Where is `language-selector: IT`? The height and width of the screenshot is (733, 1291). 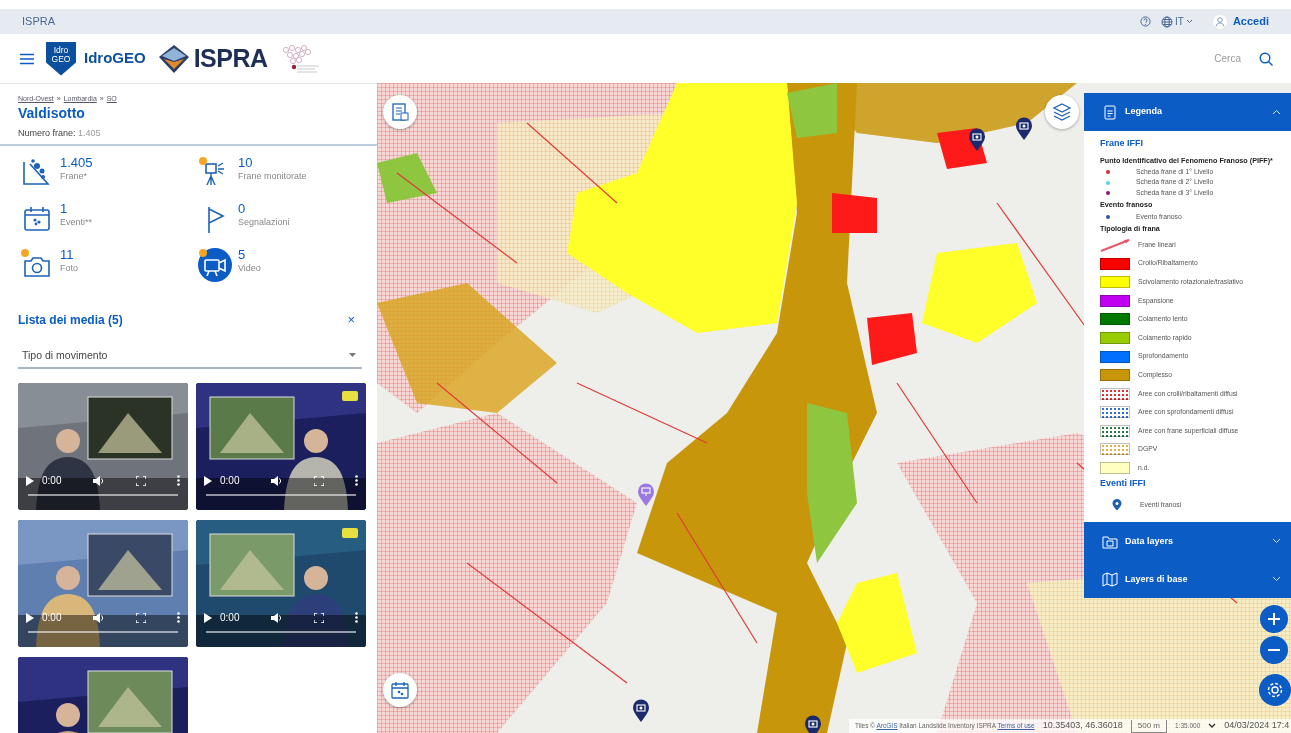 language-selector: IT is located at coordinates (1177, 21).